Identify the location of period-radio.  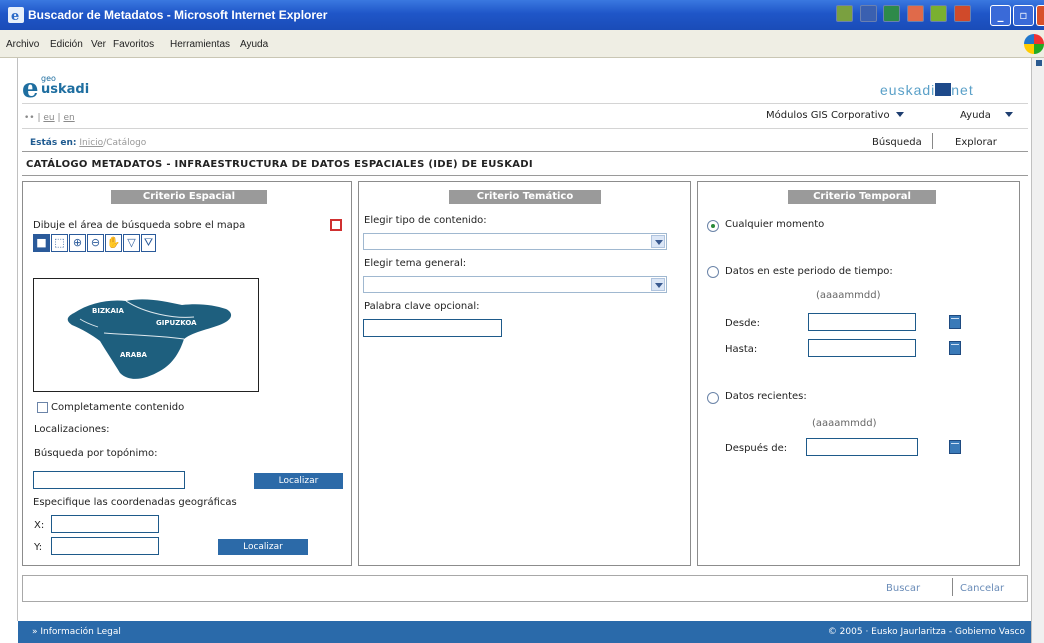
(713, 272).